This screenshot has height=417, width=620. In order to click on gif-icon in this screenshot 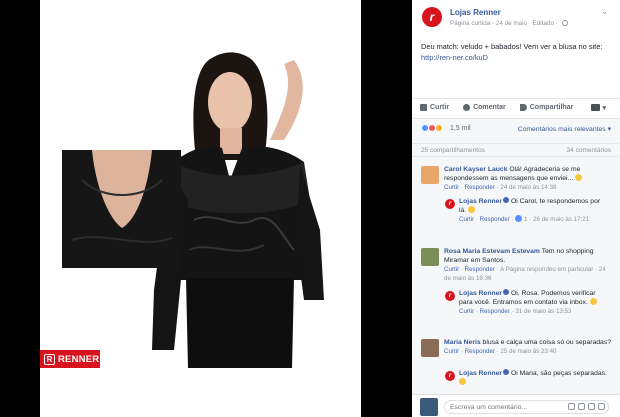, I will do `click(591, 406)`.